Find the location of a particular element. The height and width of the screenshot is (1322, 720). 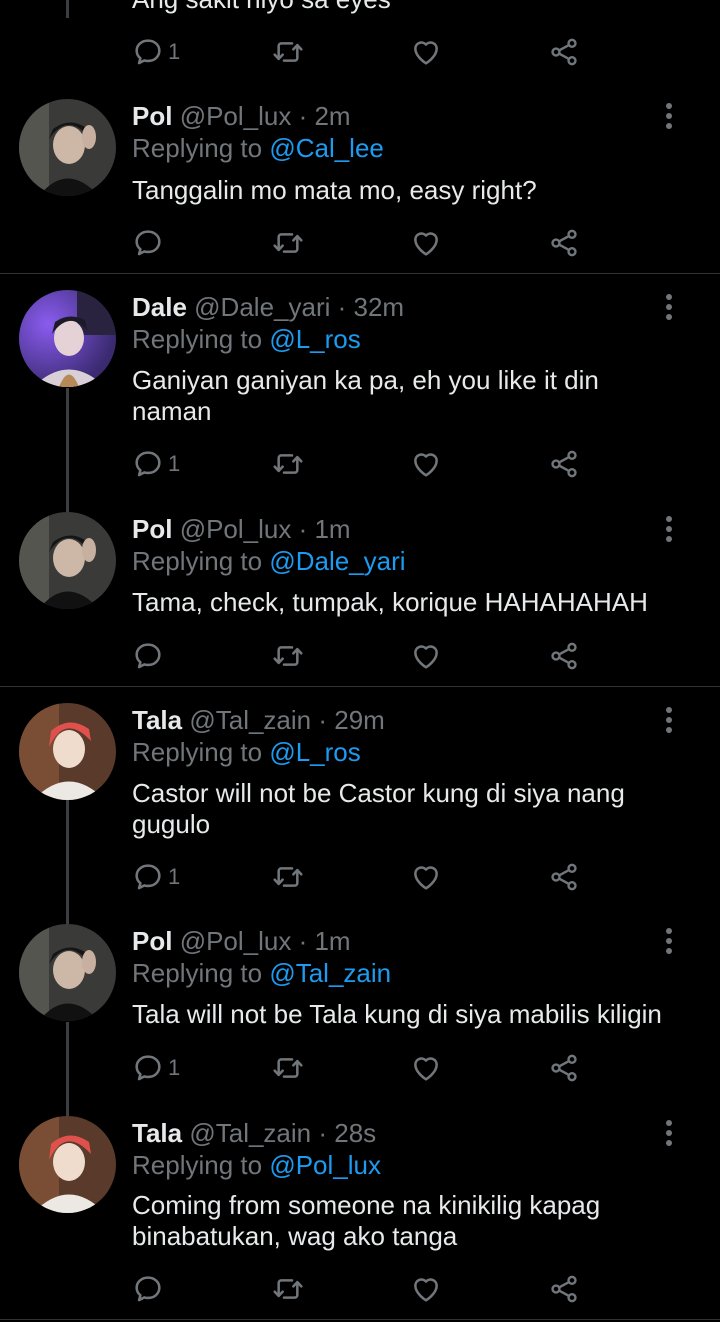

mention-link: @Dale_yari is located at coordinates (337, 561).